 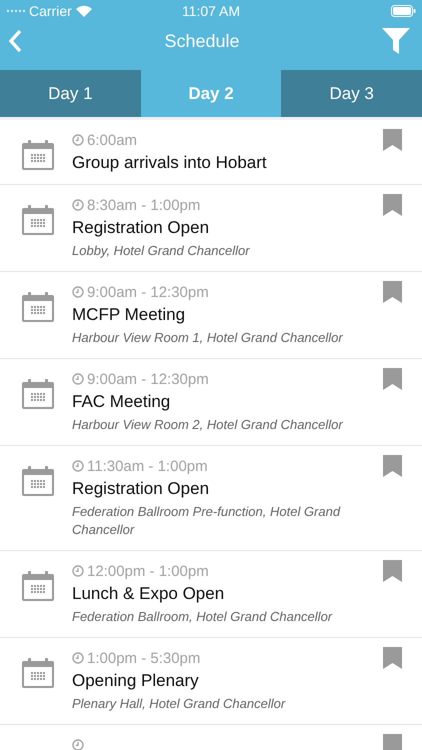 What do you see at coordinates (179, 704) in the screenshot?
I see `session-location: Plenary Hall, Hotel Grand Chancellor` at bounding box center [179, 704].